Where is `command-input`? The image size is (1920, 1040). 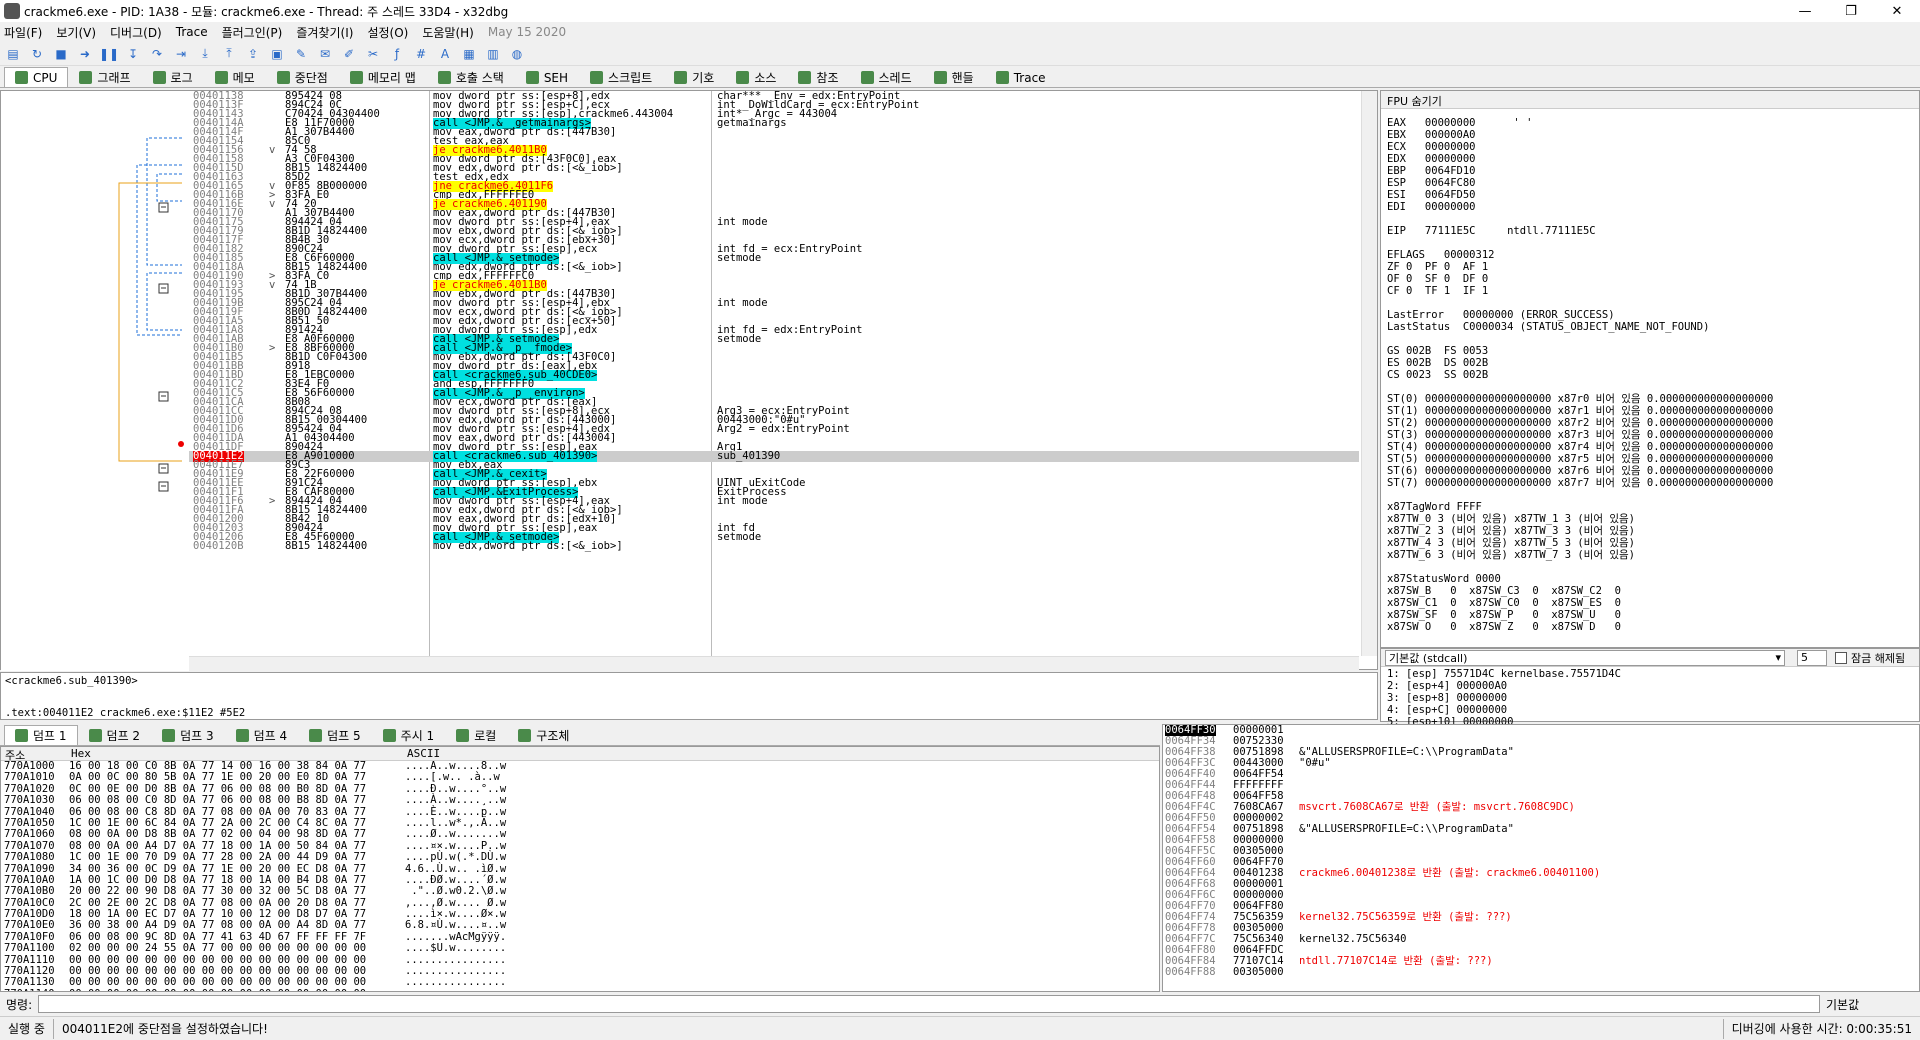
command-input is located at coordinates (929, 1004).